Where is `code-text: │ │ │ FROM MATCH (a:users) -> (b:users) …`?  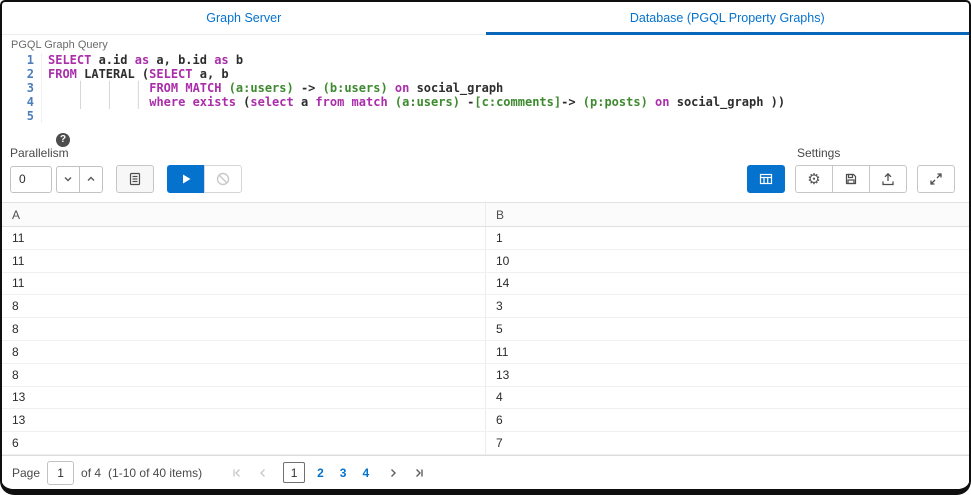
code-text: │ │ │ FROM MATCH (a:users) -> (b:users) … is located at coordinates (272, 88).